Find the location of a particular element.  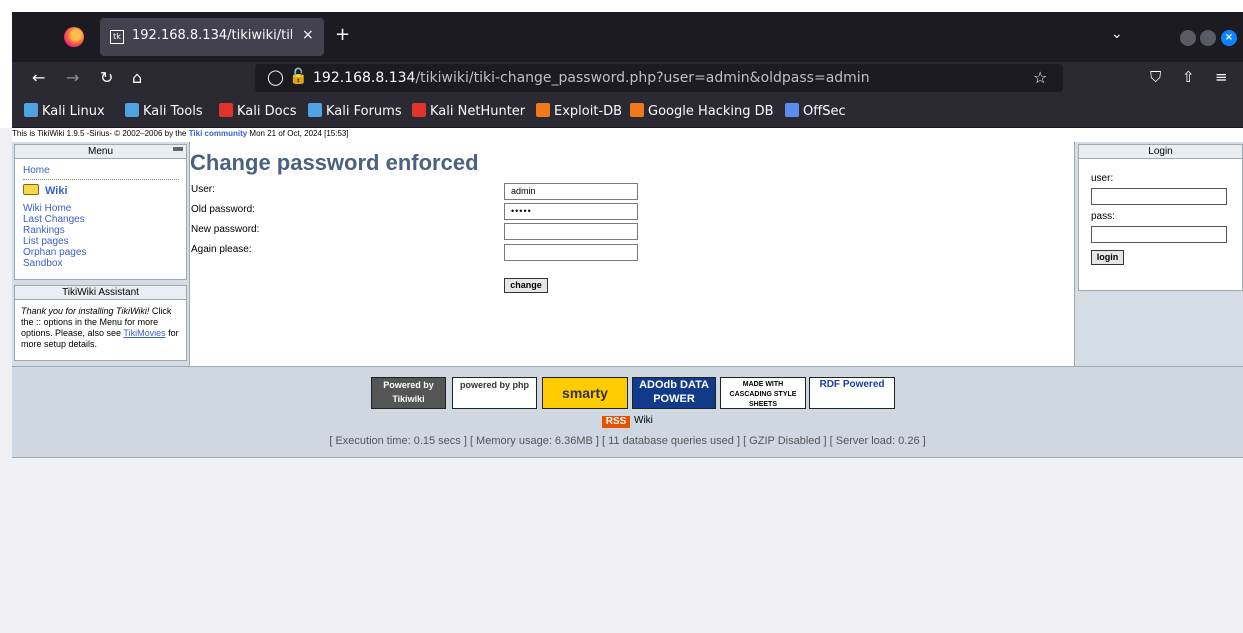

menu-item-orphan-pages: Orphan pages is located at coordinates (54, 252).